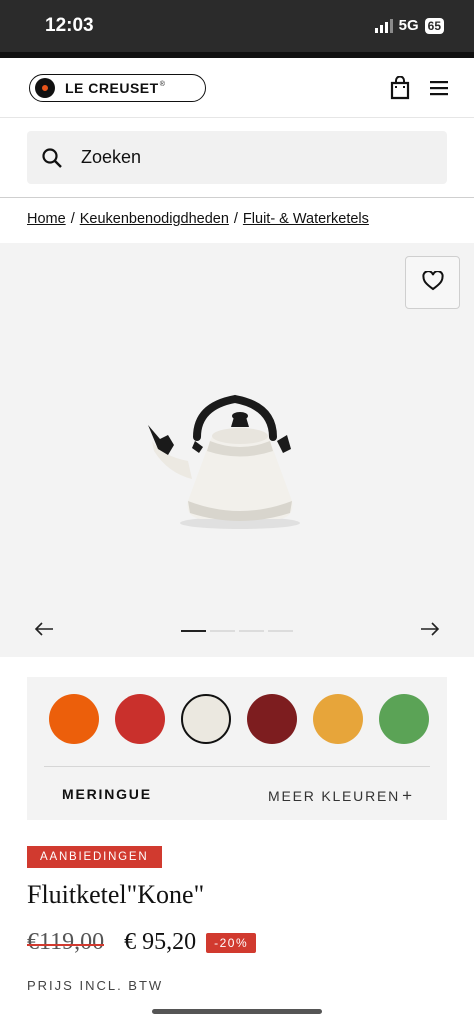  Describe the element at coordinates (237, 748) in the screenshot. I see `color-selector: MERINGUE MEER KLEUREN +` at that location.